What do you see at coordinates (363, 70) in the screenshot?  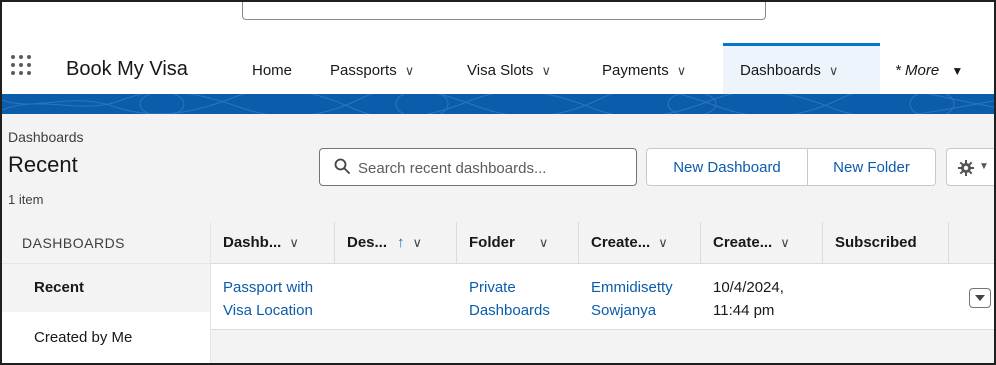 I see `nav-item-label: Passports` at bounding box center [363, 70].